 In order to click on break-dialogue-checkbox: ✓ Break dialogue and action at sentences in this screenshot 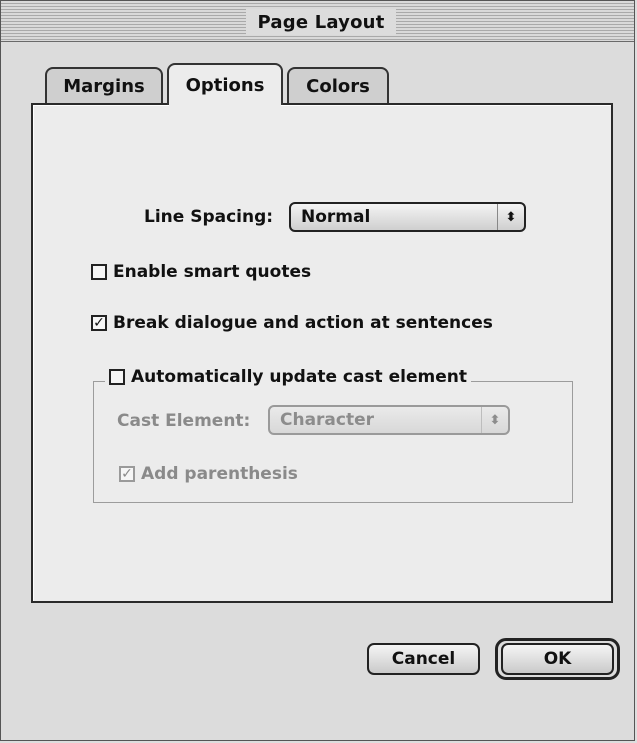, I will do `click(292, 323)`.